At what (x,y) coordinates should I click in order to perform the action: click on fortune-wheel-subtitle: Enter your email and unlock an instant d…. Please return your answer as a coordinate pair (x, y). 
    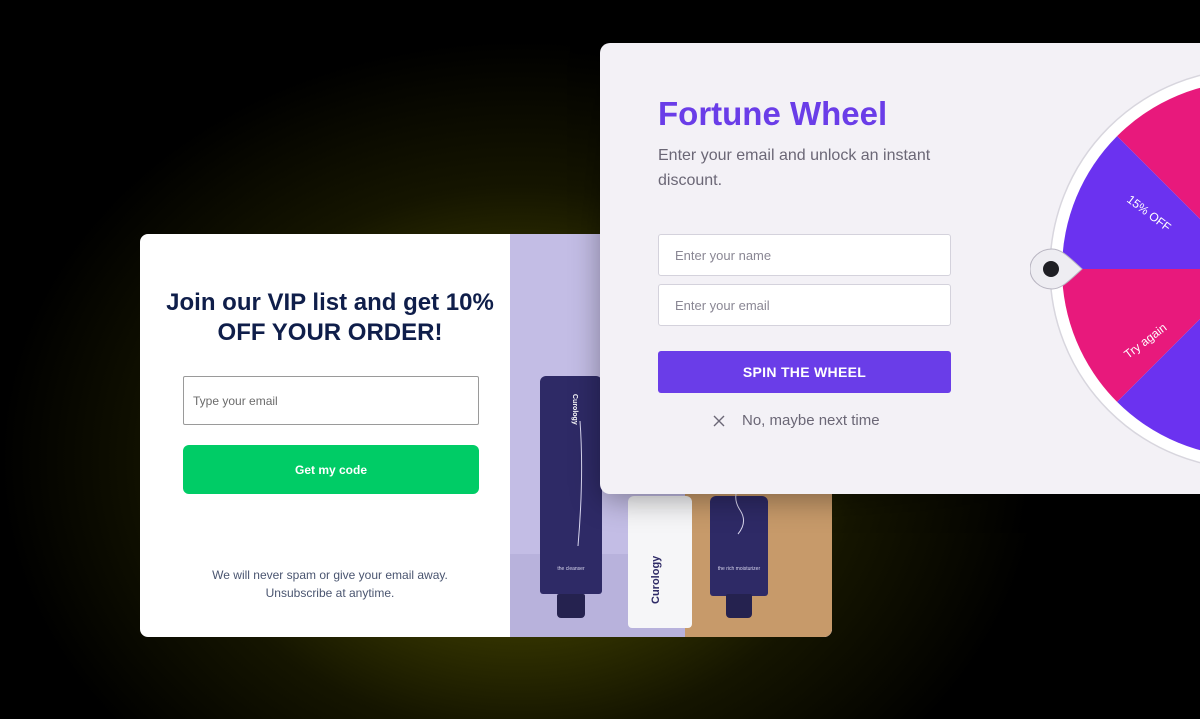
    Looking at the image, I should click on (794, 168).